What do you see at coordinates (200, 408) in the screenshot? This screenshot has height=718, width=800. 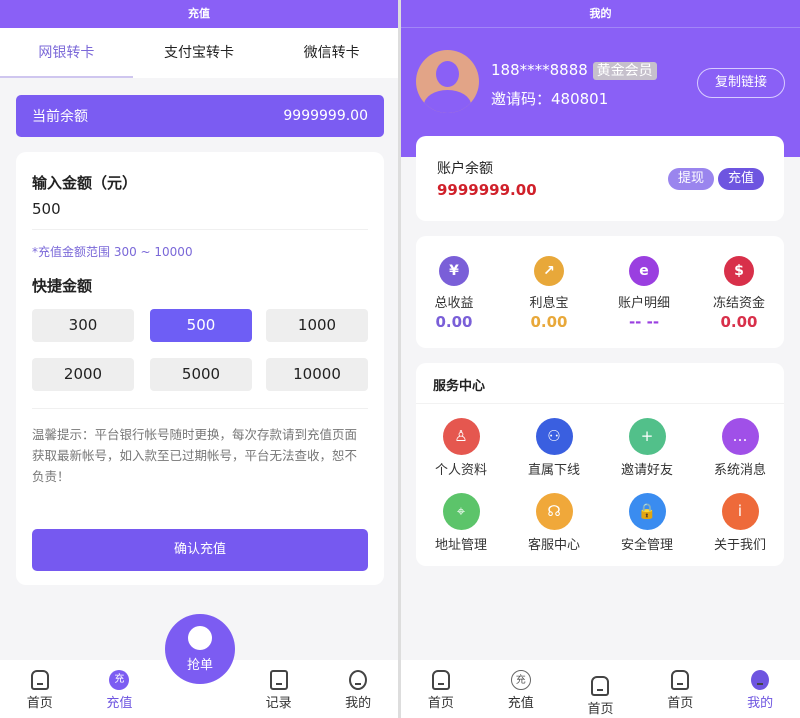 I see `divider` at bounding box center [200, 408].